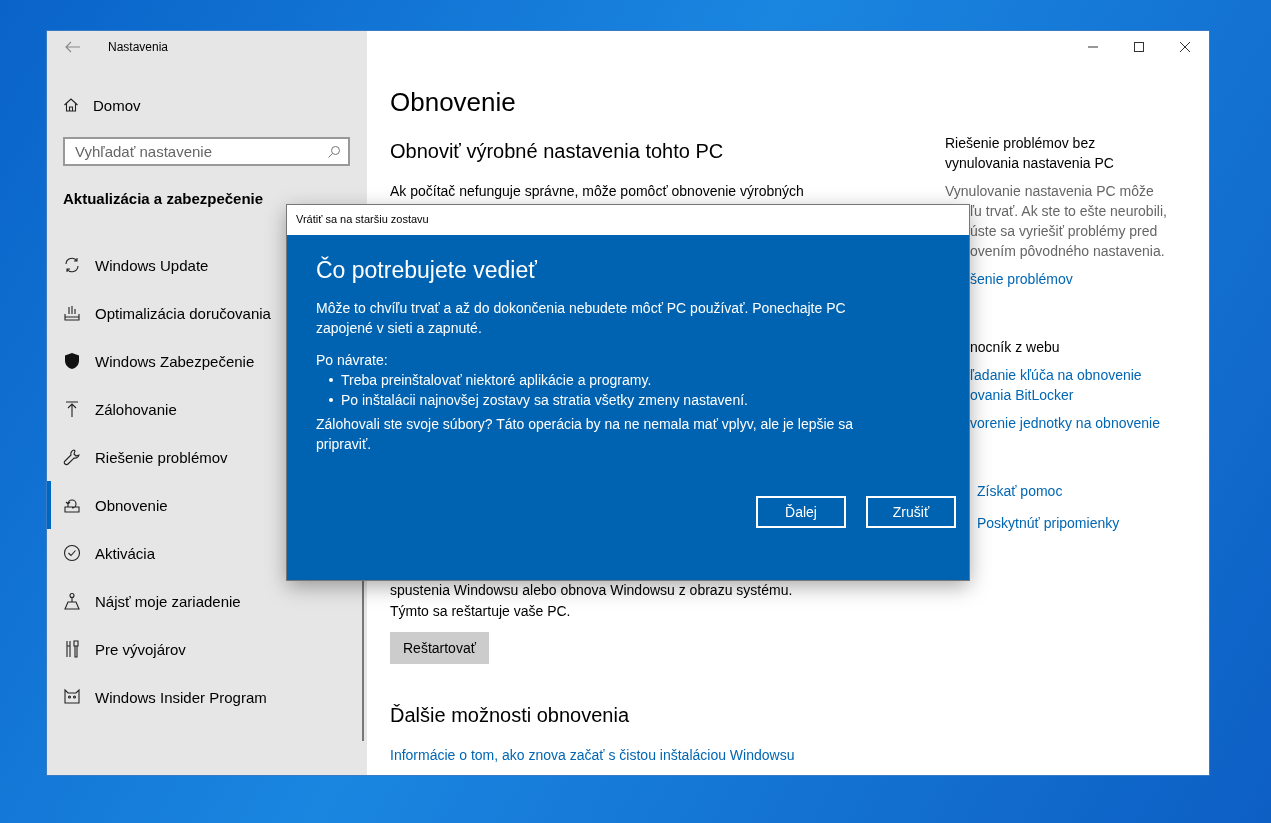 This screenshot has height=823, width=1271. What do you see at coordinates (206, 151) in the screenshot?
I see `search-field: Vyhľadať nastavenie` at bounding box center [206, 151].